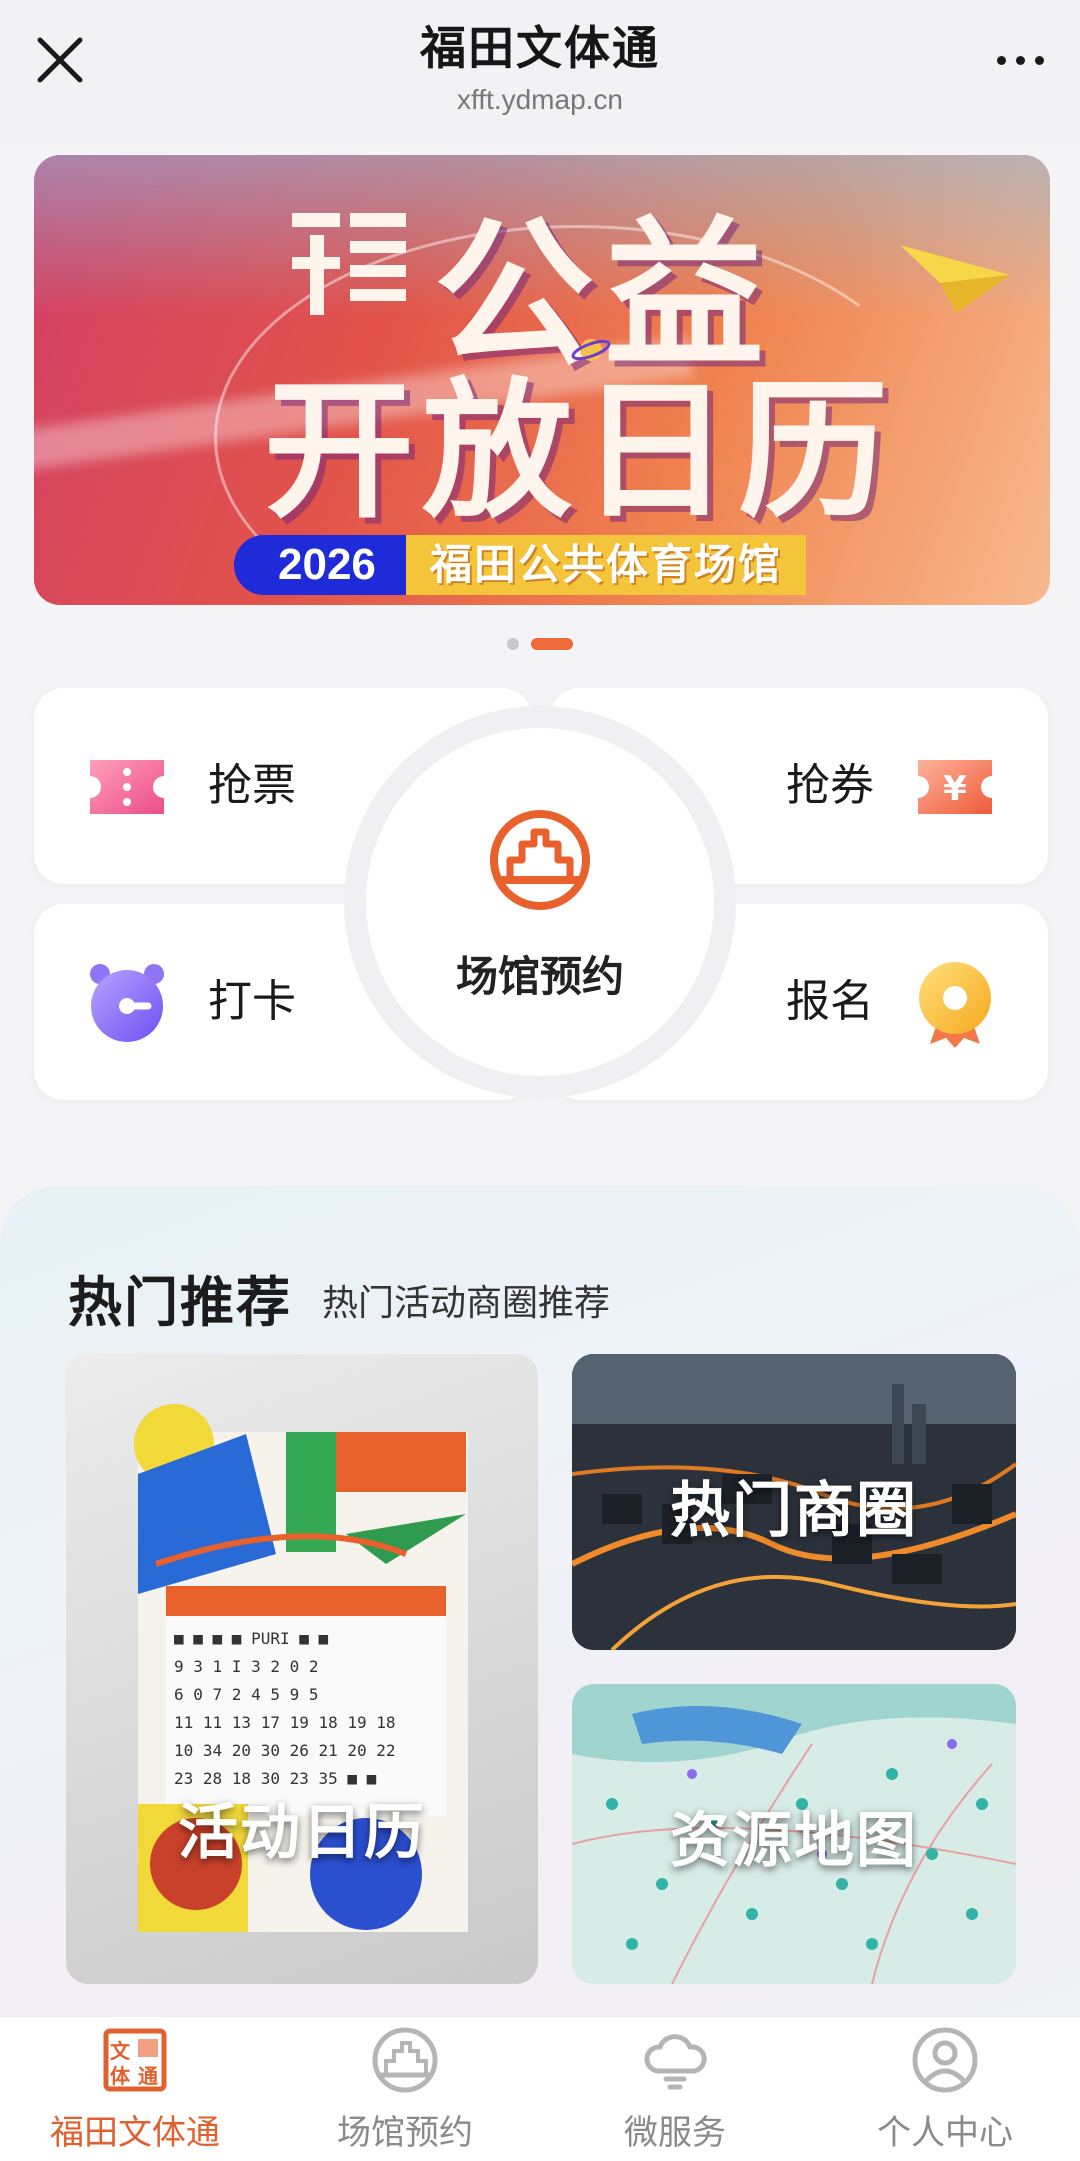 The height and width of the screenshot is (2161, 1080). Describe the element at coordinates (675, 2062) in the screenshot. I see `cloud-icon` at that location.